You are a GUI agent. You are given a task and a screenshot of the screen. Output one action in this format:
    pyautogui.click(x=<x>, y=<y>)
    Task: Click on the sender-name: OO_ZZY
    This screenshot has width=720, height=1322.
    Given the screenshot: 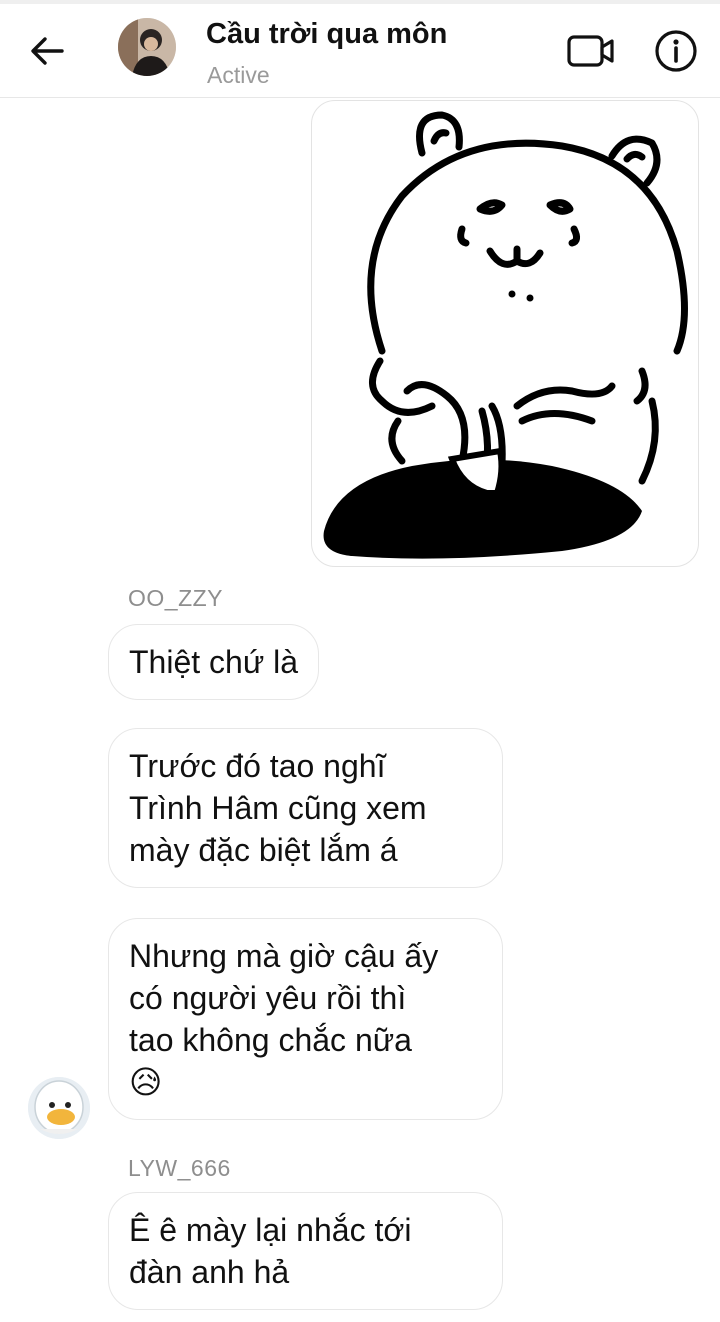 What is the action you would take?
    pyautogui.click(x=176, y=598)
    